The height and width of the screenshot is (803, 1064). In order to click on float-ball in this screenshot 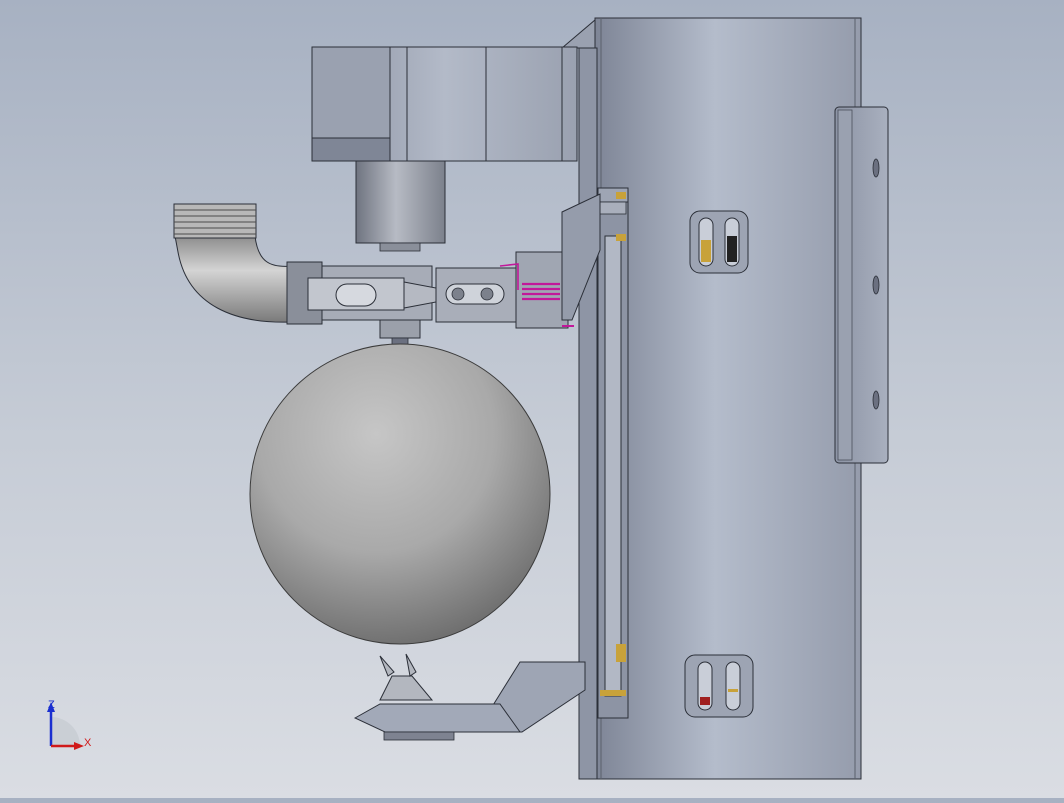, I will do `click(400, 494)`.